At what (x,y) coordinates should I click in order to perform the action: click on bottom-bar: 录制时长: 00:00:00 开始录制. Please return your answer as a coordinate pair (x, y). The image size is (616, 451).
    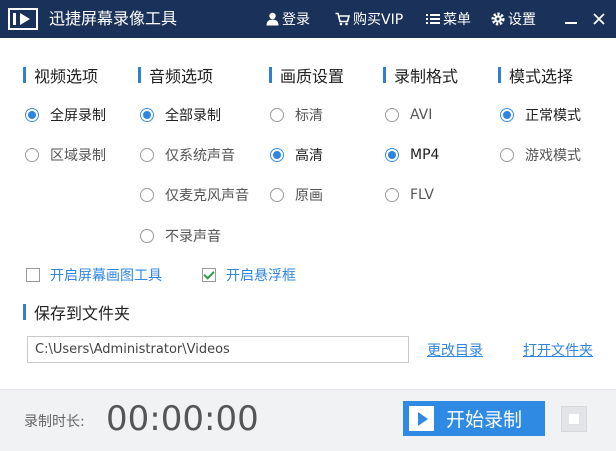
    Looking at the image, I should click on (308, 420).